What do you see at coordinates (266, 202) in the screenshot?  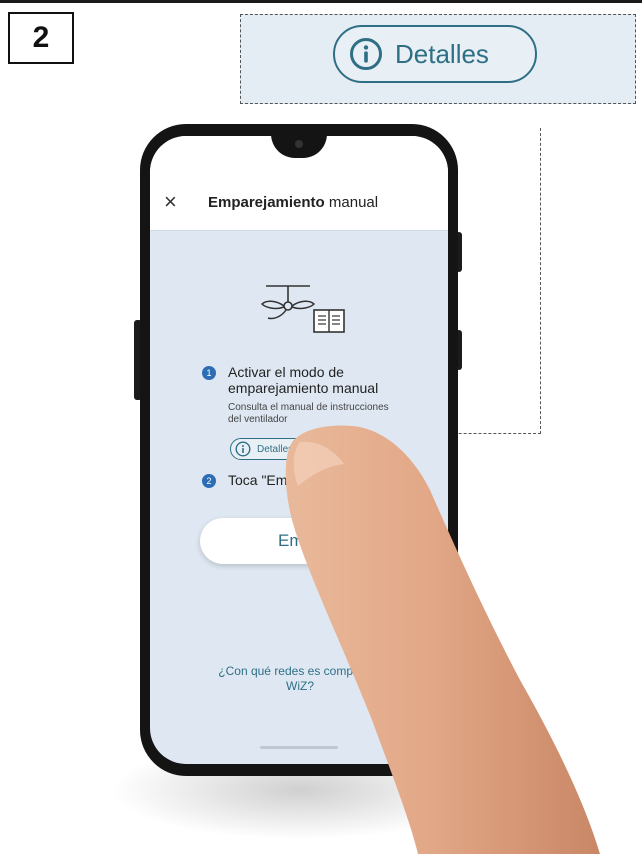 I see `page-title-bold: Emparejamiento` at bounding box center [266, 202].